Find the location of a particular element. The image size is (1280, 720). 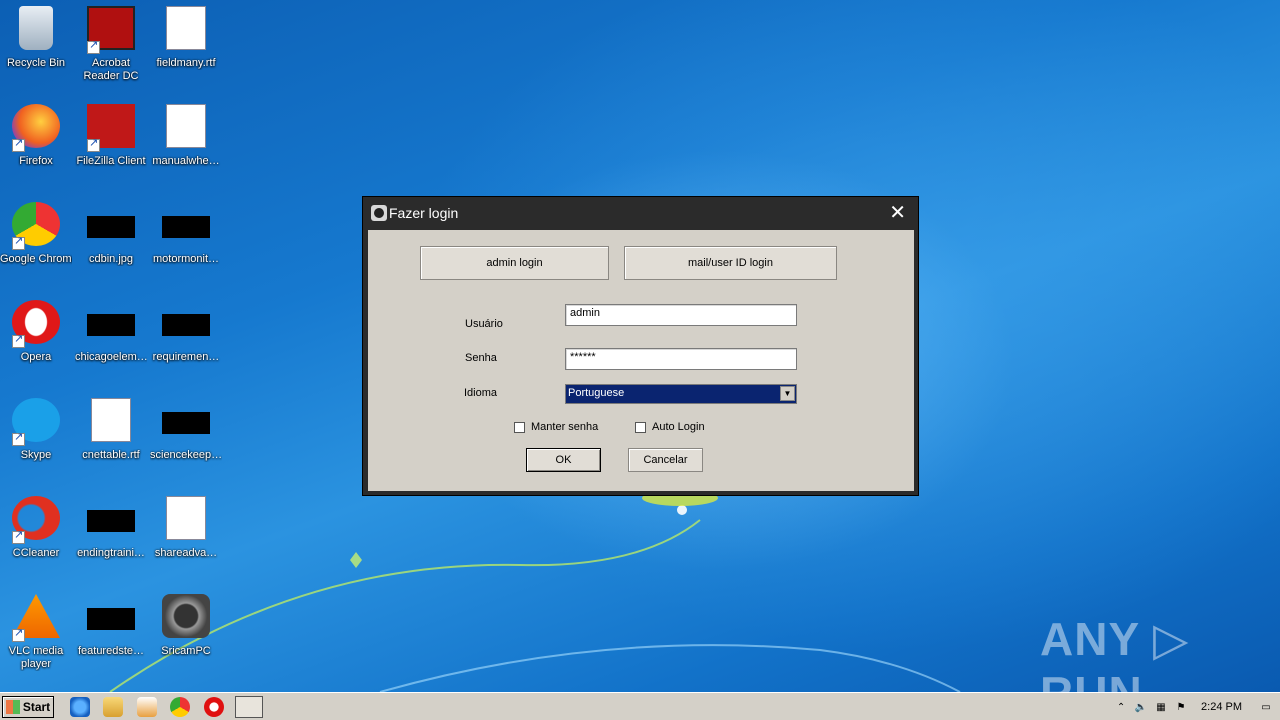

action-center-flag-icon: ⚑ is located at coordinates (1181, 707).